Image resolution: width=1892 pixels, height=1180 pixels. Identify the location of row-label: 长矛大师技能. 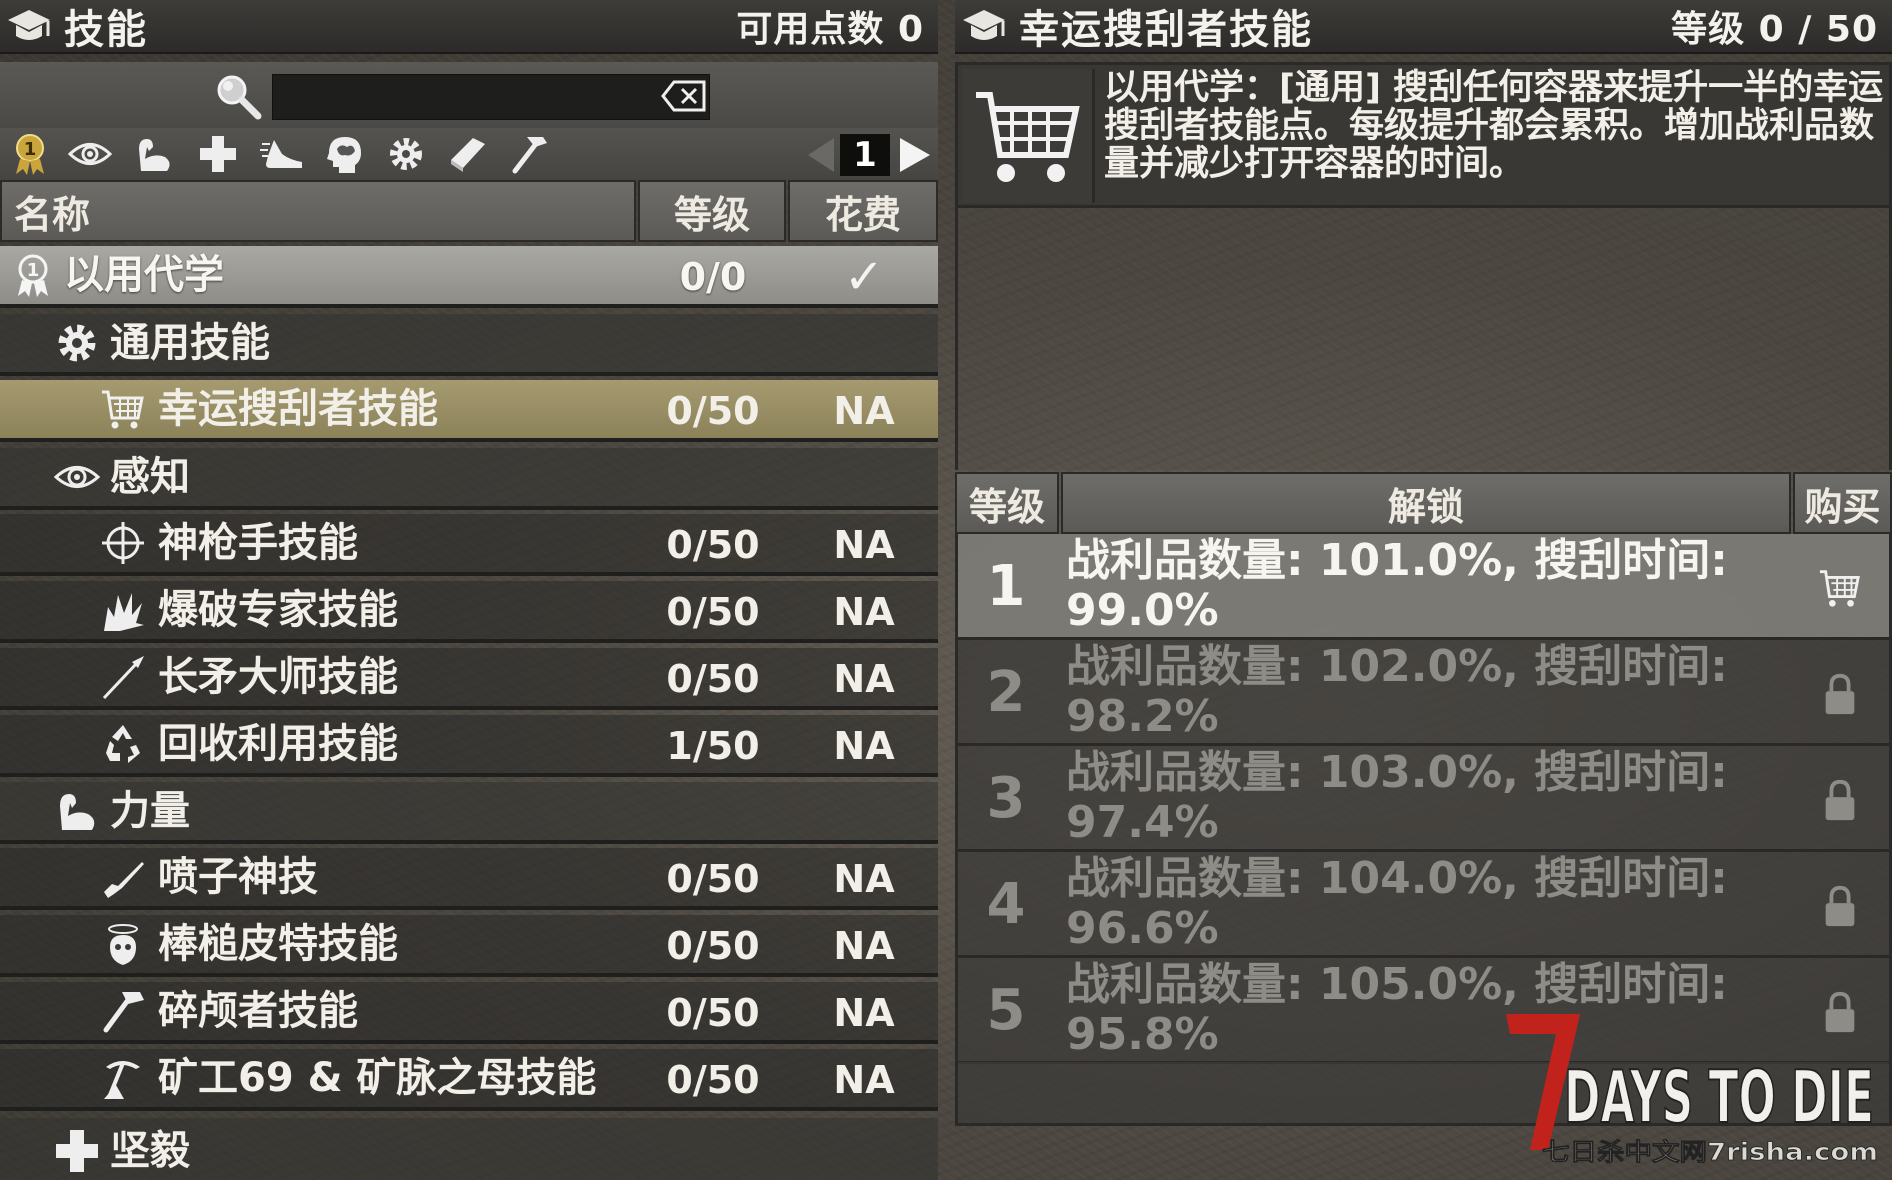
(278, 677).